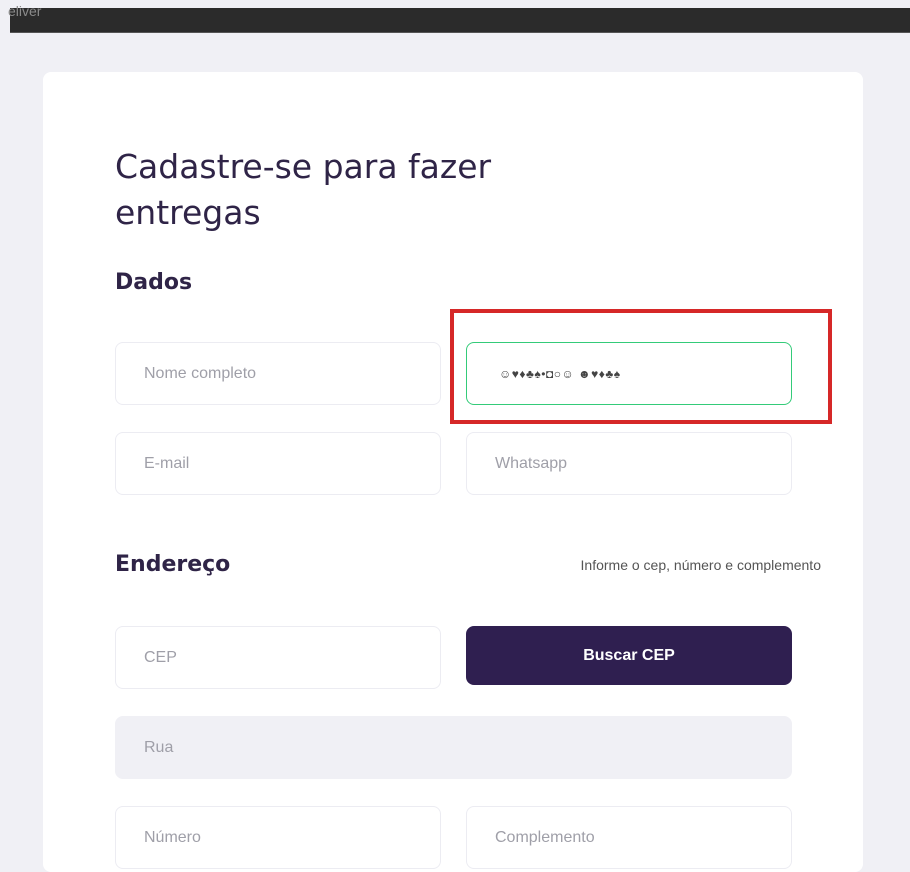 This screenshot has height=872, width=910. I want to click on street-input, so click(453, 747).